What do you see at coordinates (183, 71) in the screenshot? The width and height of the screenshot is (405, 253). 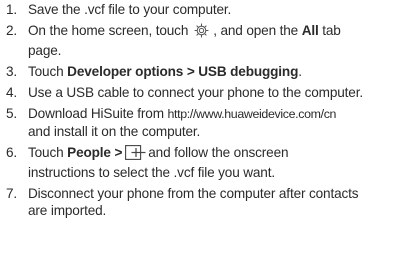 I see `usb-debugging-path: Developer options > USB debugging` at bounding box center [183, 71].